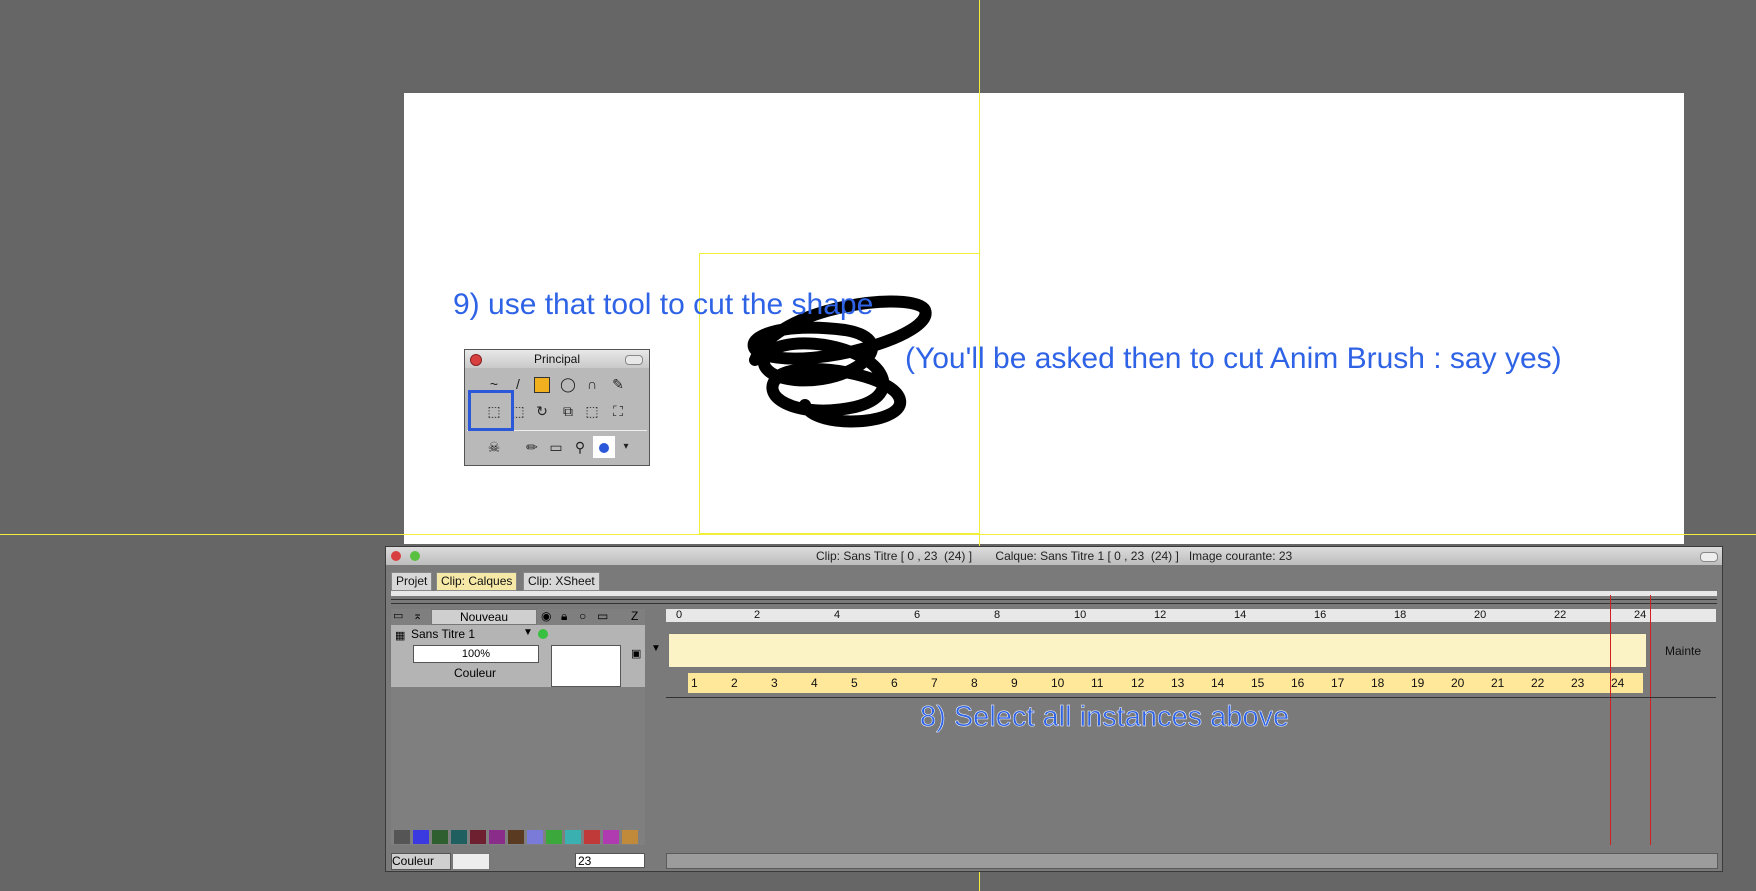 The height and width of the screenshot is (891, 1756). What do you see at coordinates (564, 616) in the screenshot?
I see `lock-icon: 🔒︎` at bounding box center [564, 616].